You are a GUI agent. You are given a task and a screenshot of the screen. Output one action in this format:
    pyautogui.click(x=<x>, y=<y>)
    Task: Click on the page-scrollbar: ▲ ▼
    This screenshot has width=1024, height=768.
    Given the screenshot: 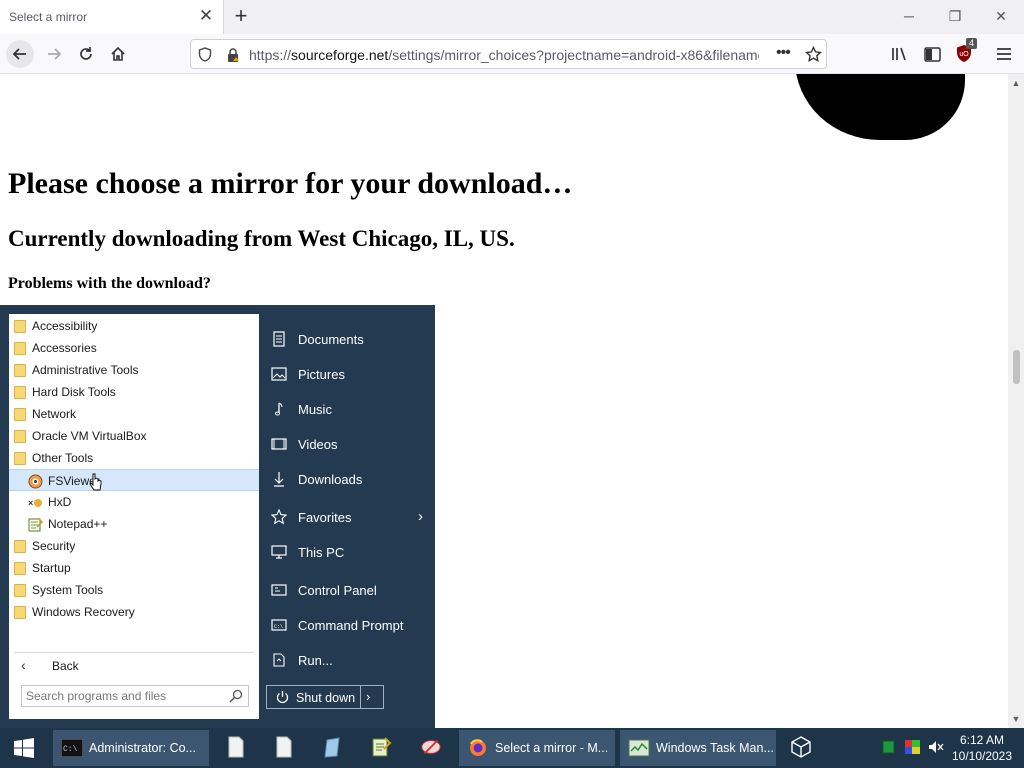 What is the action you would take?
    pyautogui.click(x=1016, y=401)
    